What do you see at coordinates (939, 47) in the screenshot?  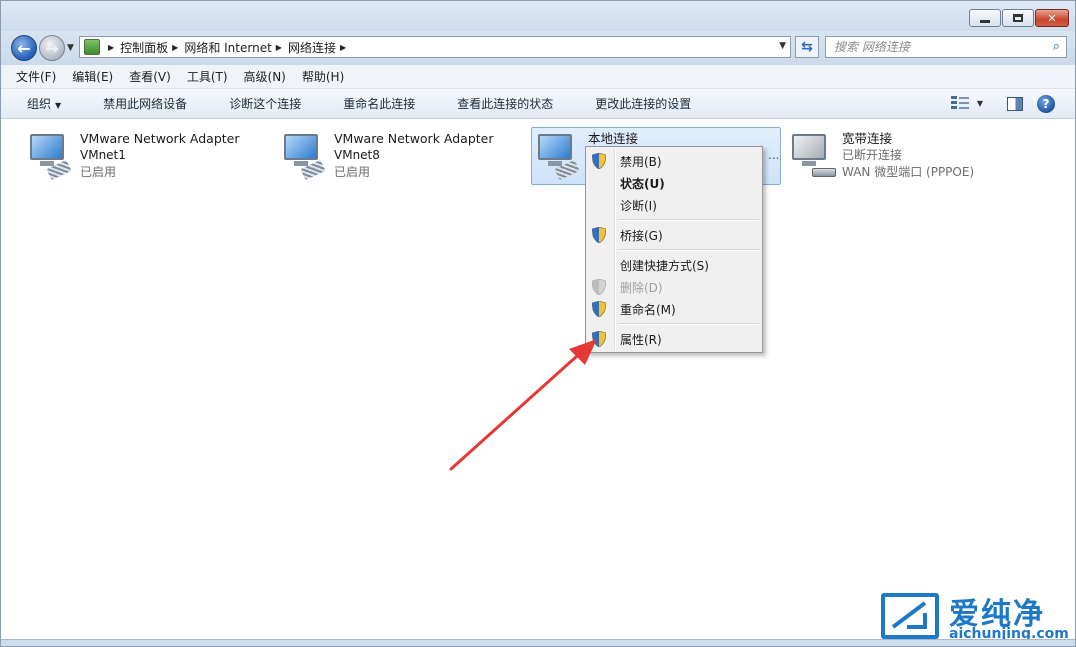 I see `search-input` at bounding box center [939, 47].